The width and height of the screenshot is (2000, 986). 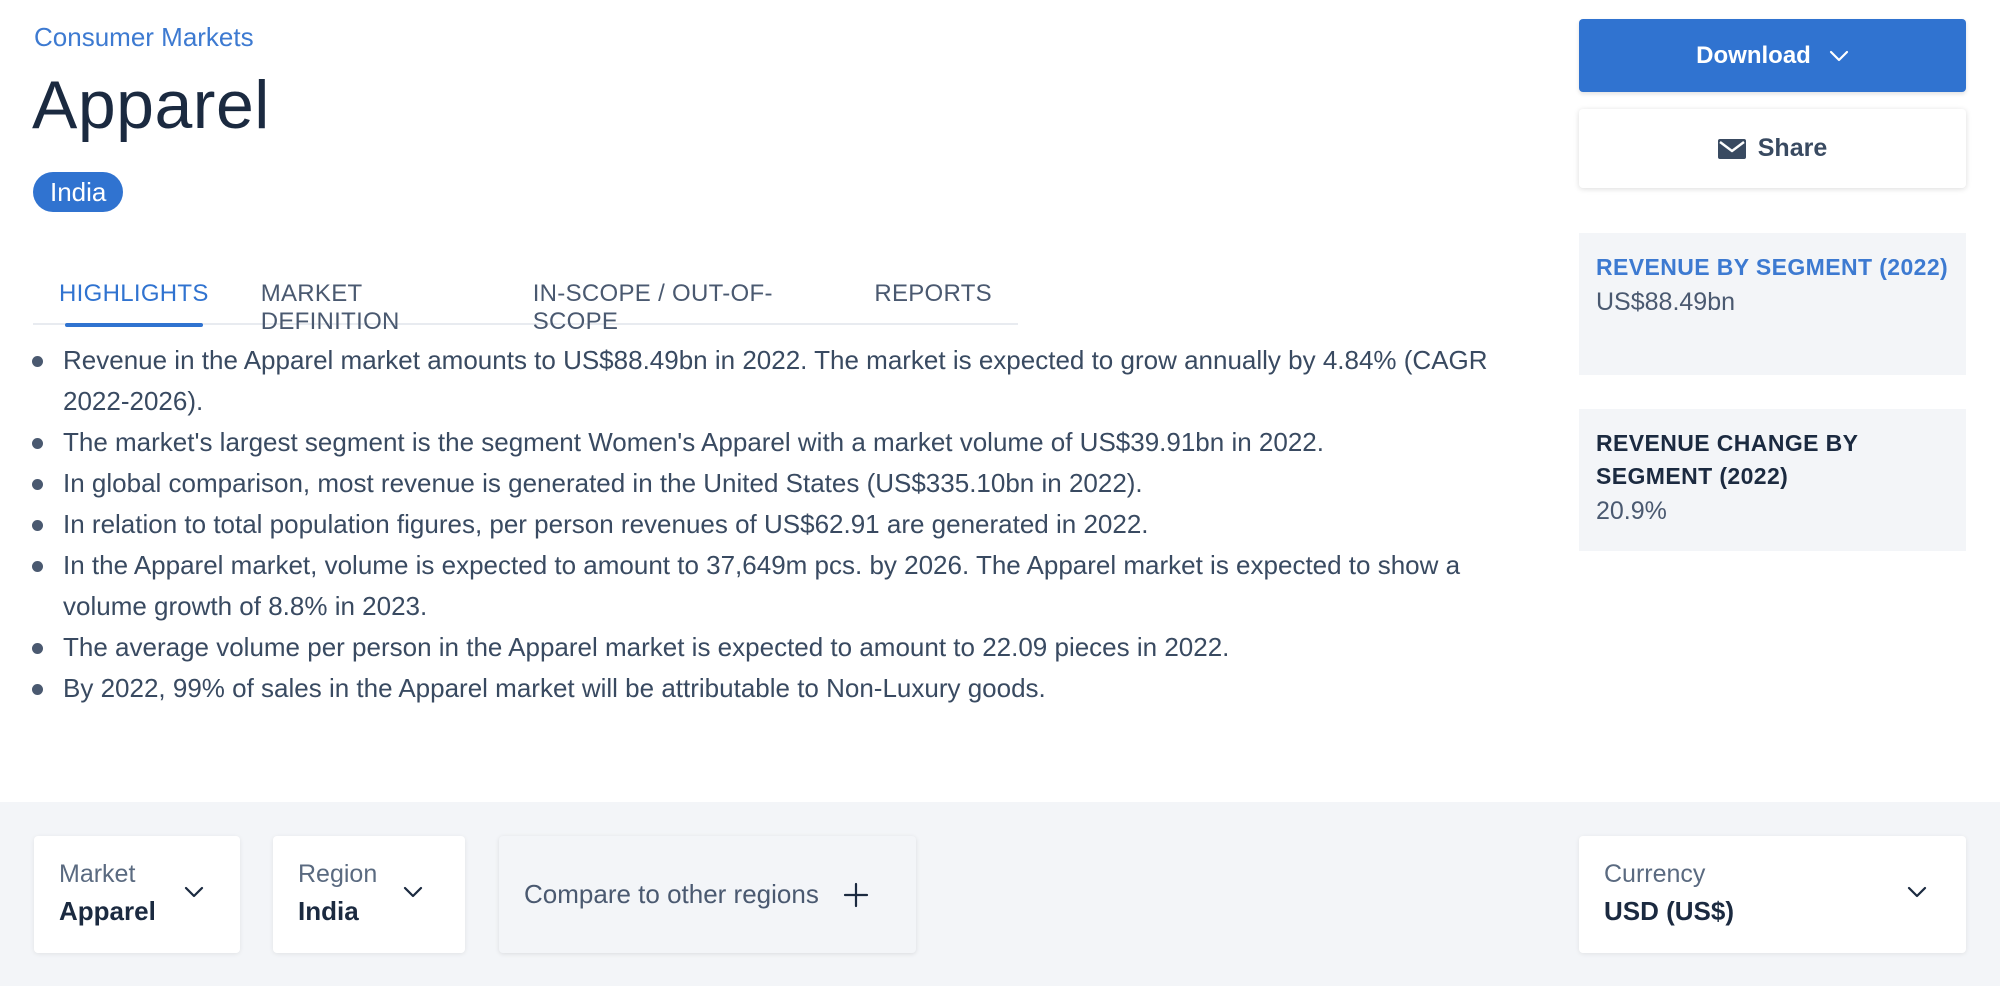 What do you see at coordinates (1666, 302) in the screenshot?
I see `kpi-value: US$88.49bn` at bounding box center [1666, 302].